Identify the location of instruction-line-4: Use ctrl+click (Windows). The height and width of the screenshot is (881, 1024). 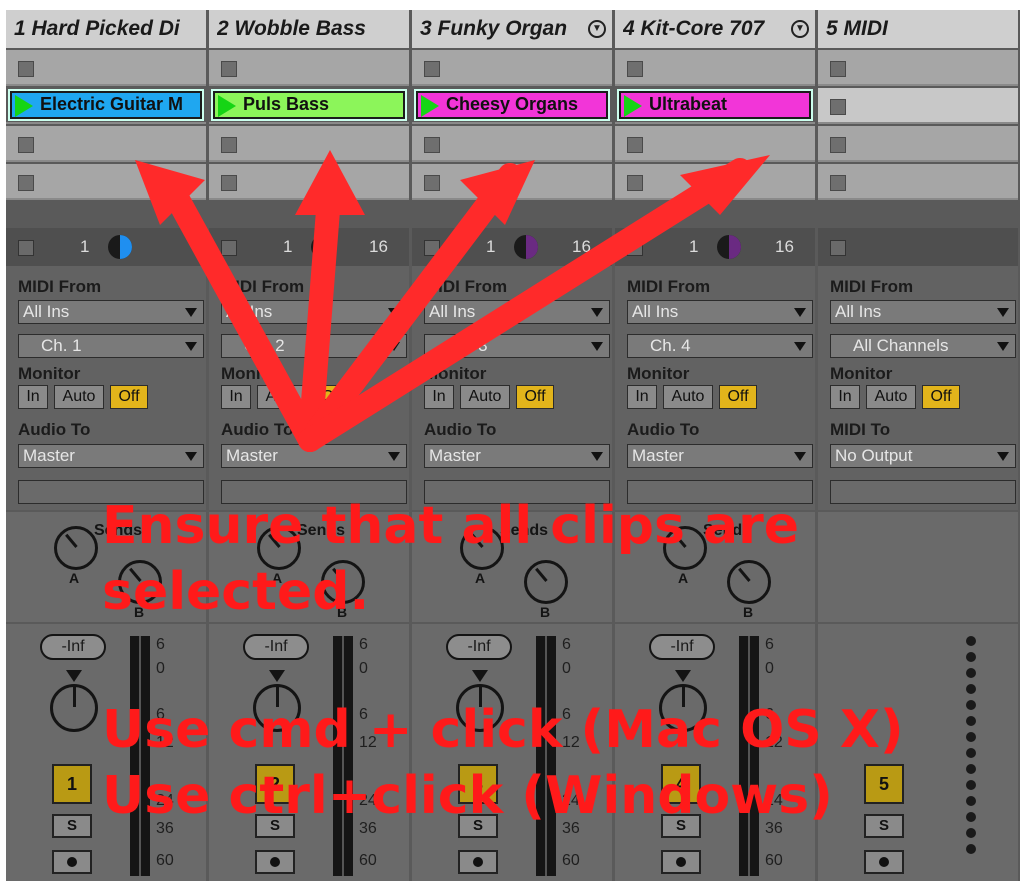
(467, 796).